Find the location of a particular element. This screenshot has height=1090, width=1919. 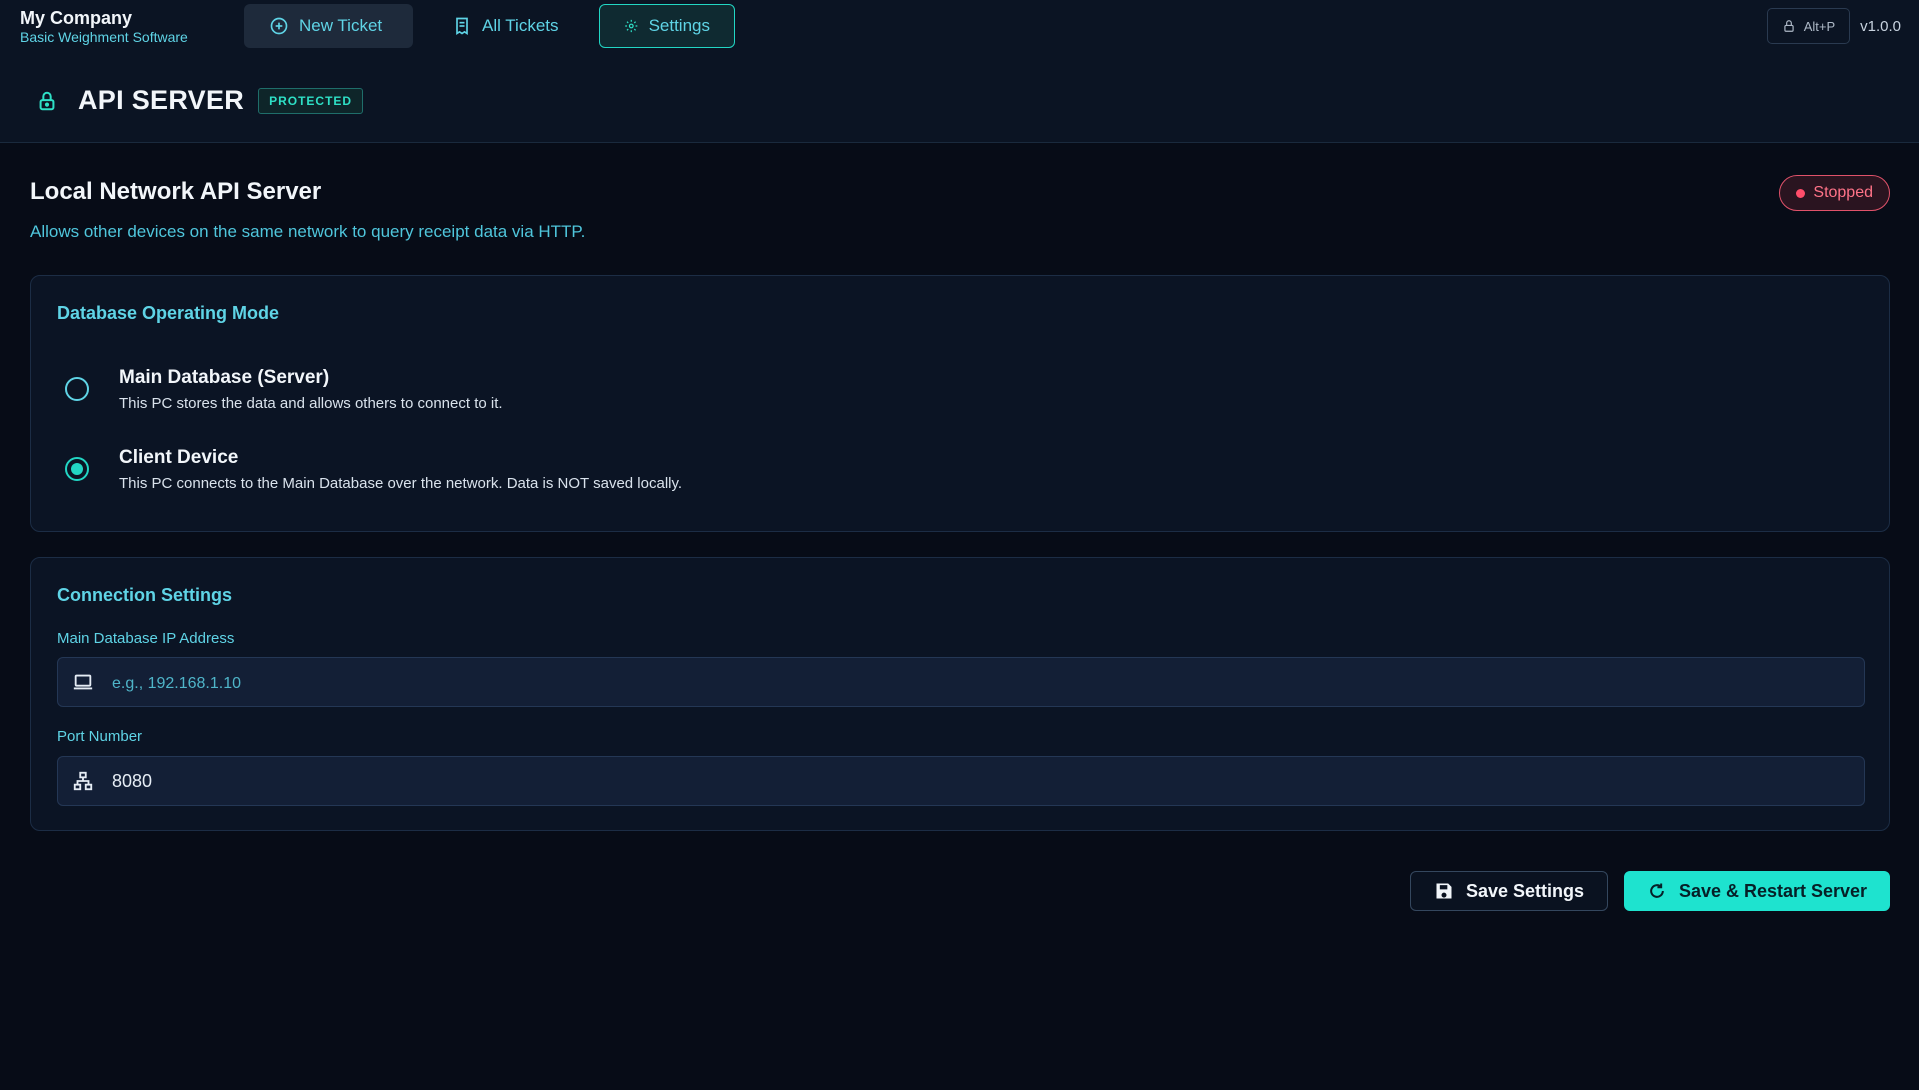

gear-icon is located at coordinates (631, 26).